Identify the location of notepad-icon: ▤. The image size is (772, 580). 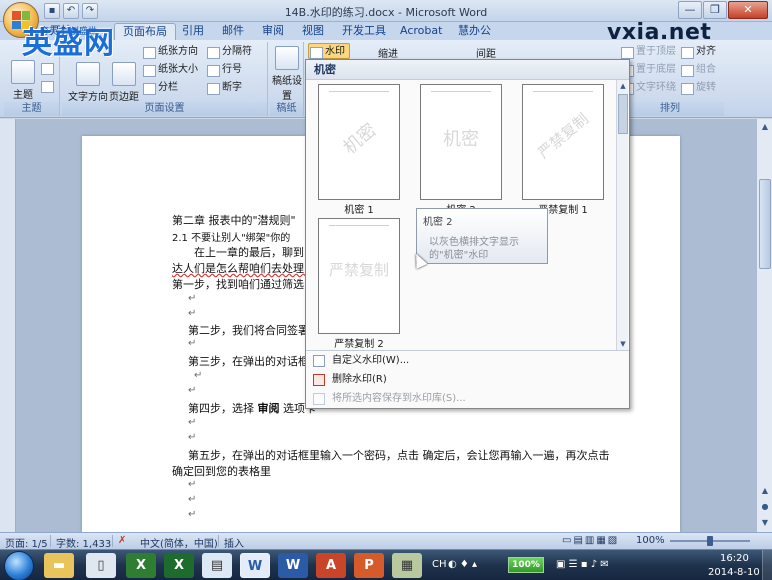
(217, 565).